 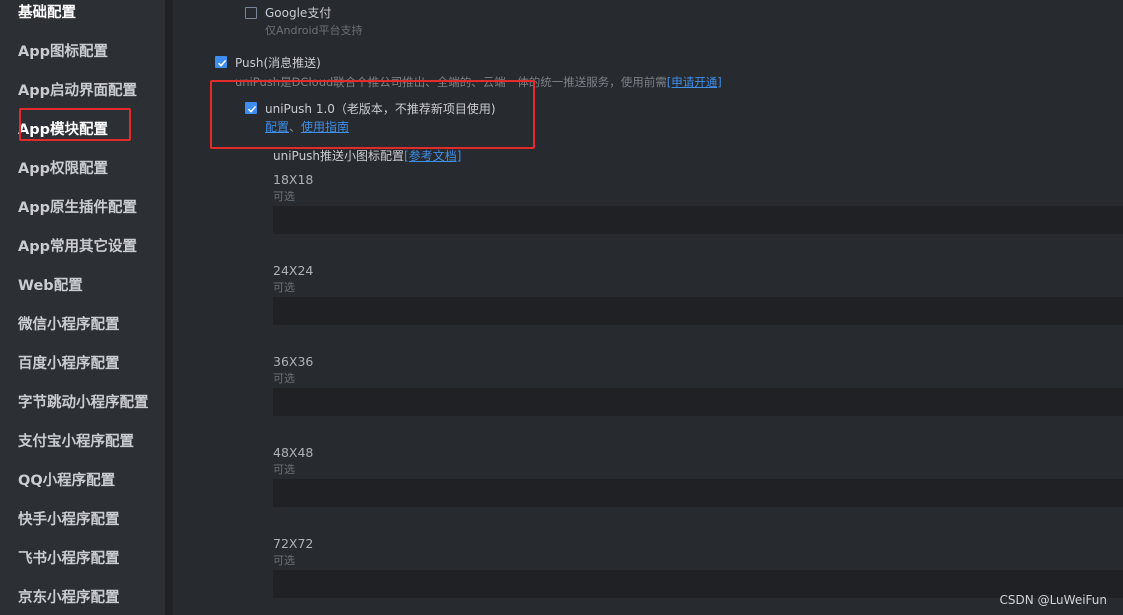 I want to click on apply-link: [申请开通], so click(x=694, y=82).